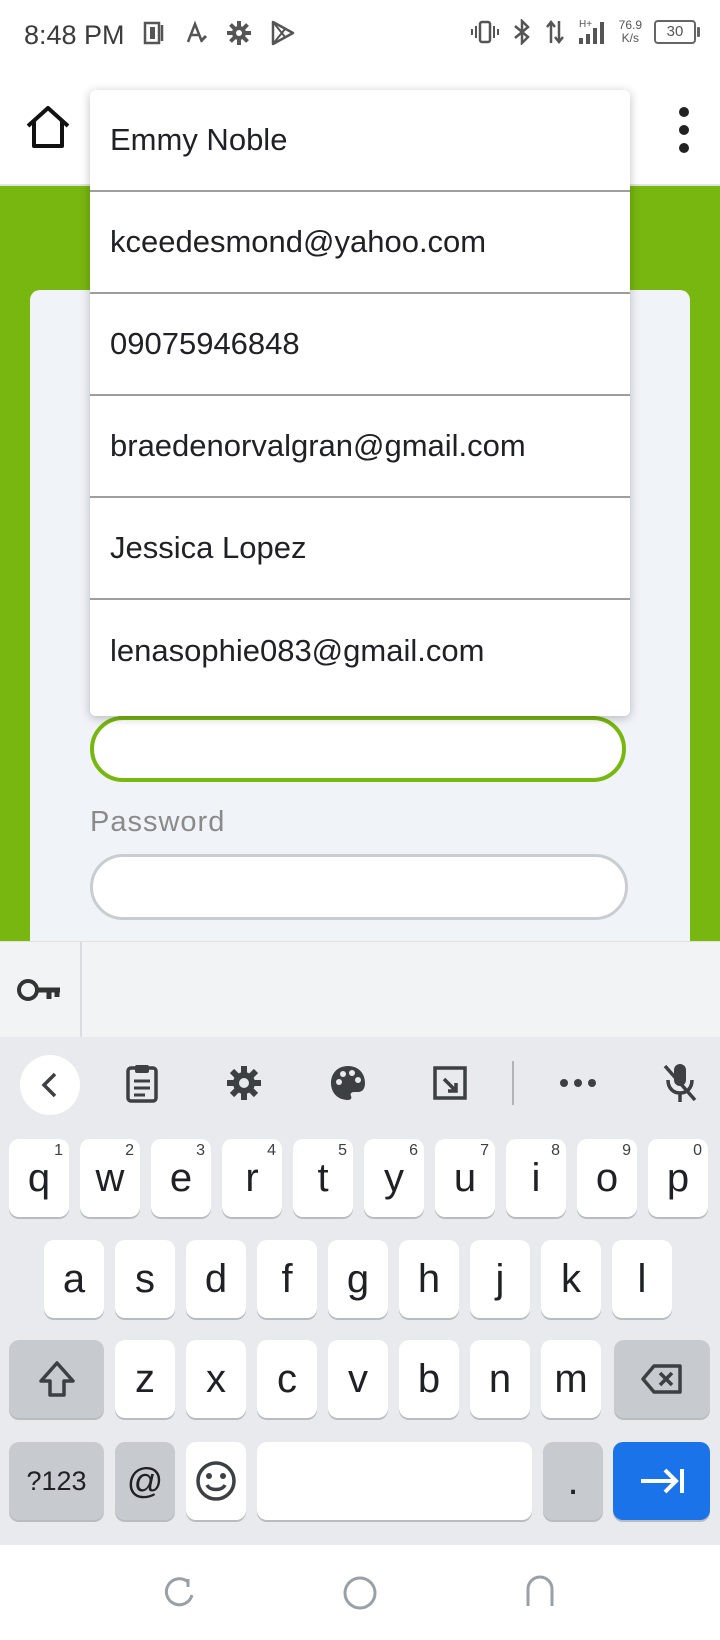 The height and width of the screenshot is (1640, 720). I want to click on emoji-icon, so click(216, 1481).